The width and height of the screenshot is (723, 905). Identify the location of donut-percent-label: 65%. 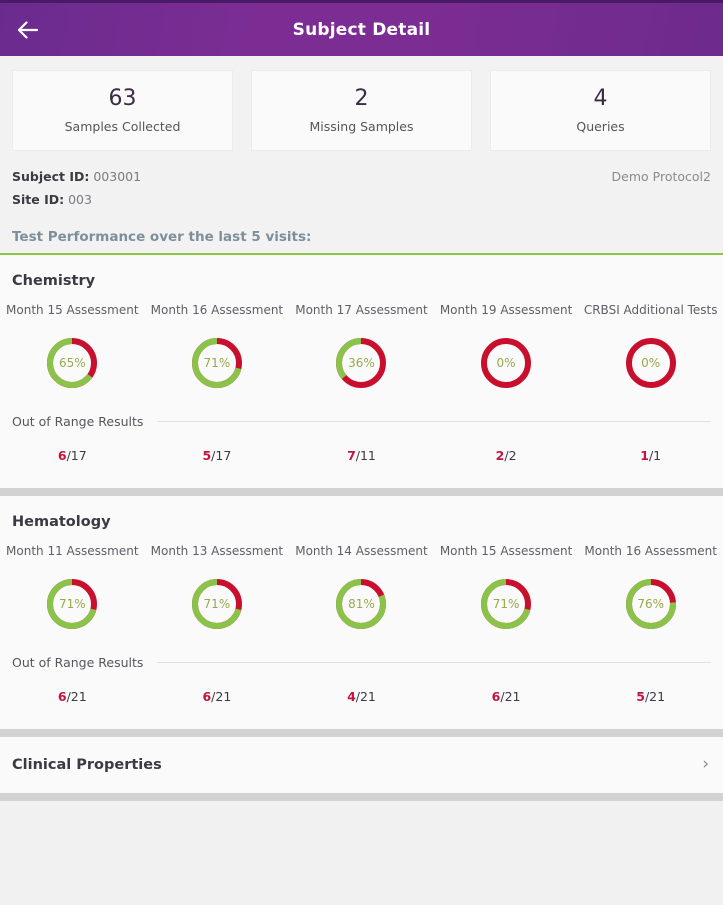
(72, 362).